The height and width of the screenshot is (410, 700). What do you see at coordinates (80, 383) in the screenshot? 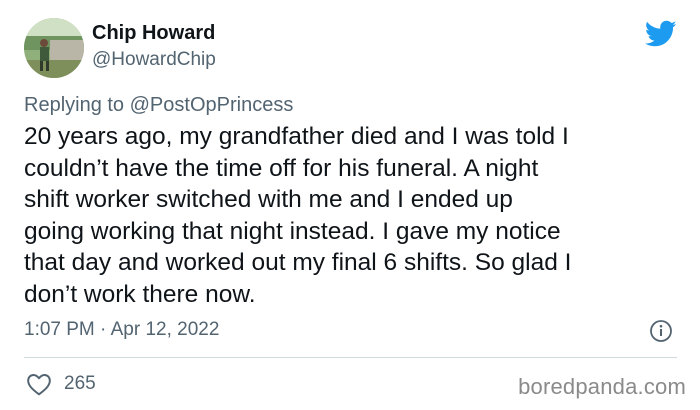
I see `like-count: 265` at bounding box center [80, 383].